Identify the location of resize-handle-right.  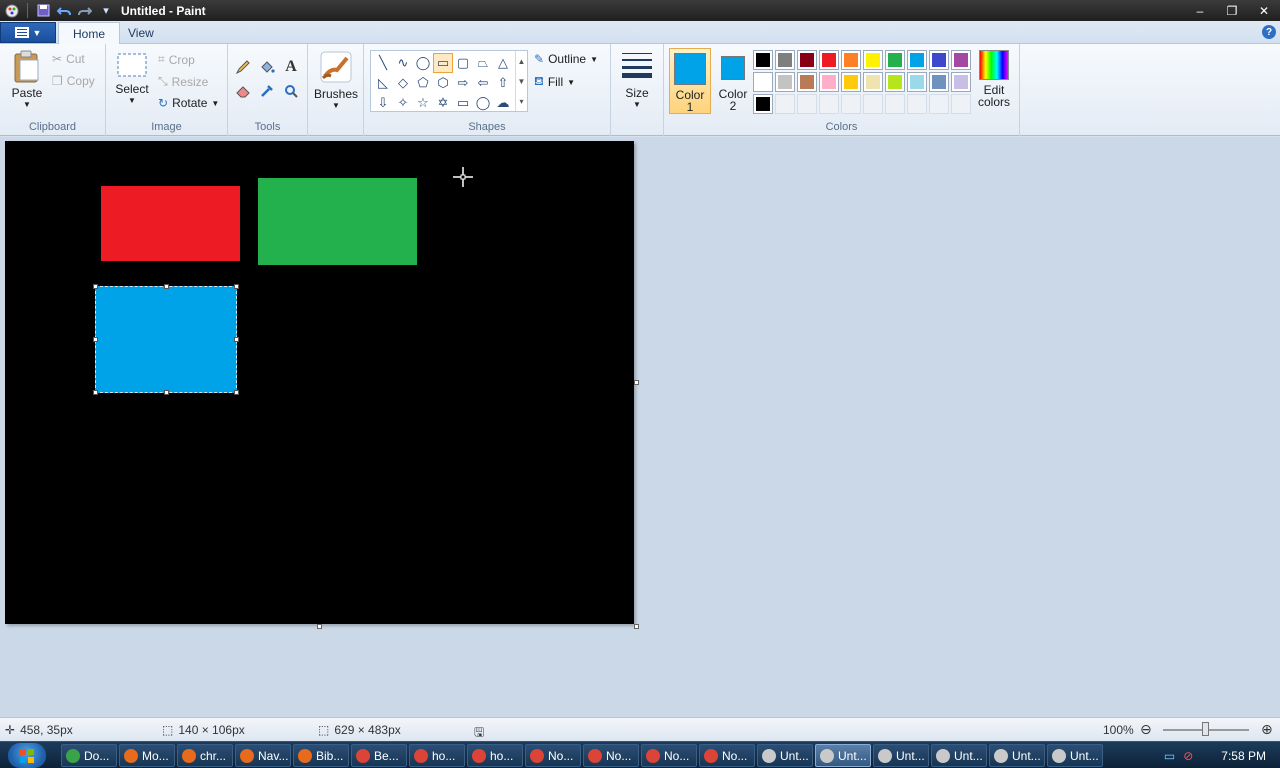
(236, 339).